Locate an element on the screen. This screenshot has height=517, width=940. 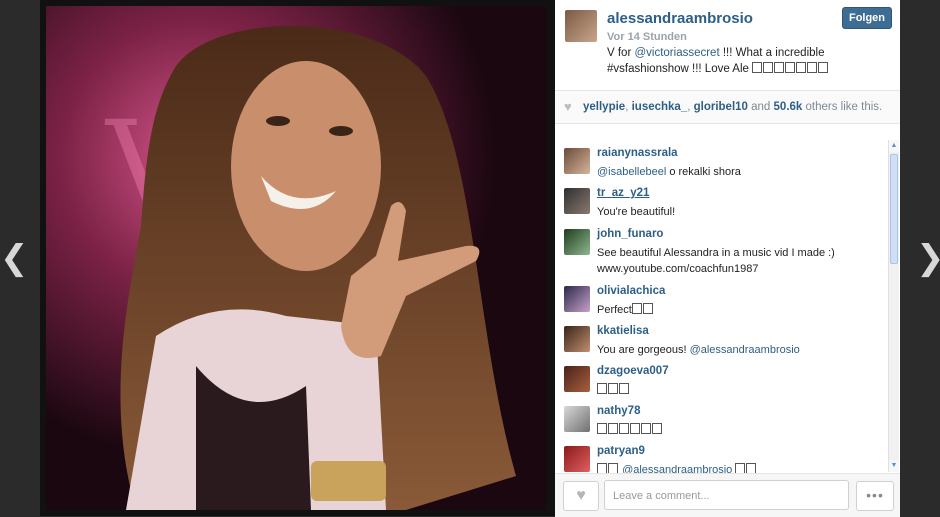
likes-suffix: others like this. is located at coordinates (844, 107).